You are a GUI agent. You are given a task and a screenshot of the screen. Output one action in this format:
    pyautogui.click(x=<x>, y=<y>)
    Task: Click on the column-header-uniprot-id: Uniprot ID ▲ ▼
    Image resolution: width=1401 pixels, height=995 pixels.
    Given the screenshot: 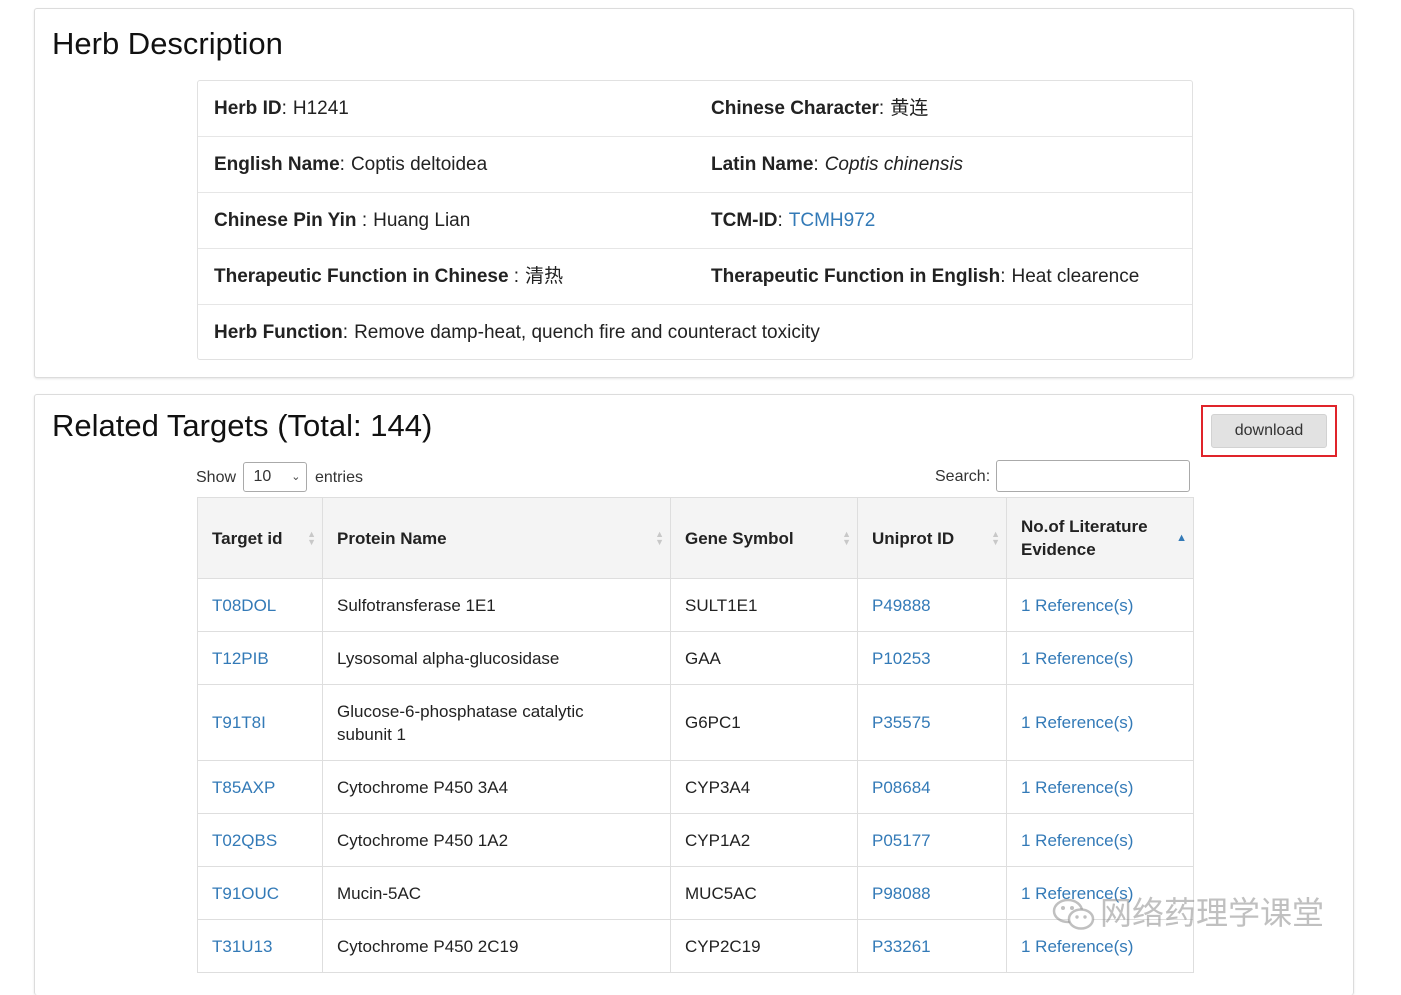 What is the action you would take?
    pyautogui.click(x=932, y=538)
    